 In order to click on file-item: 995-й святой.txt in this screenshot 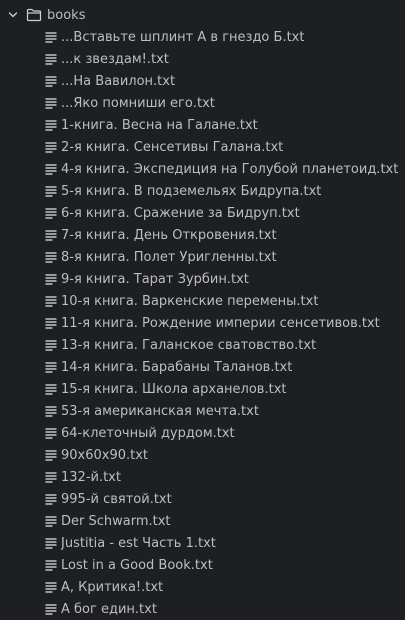, I will do `click(202, 499)`.